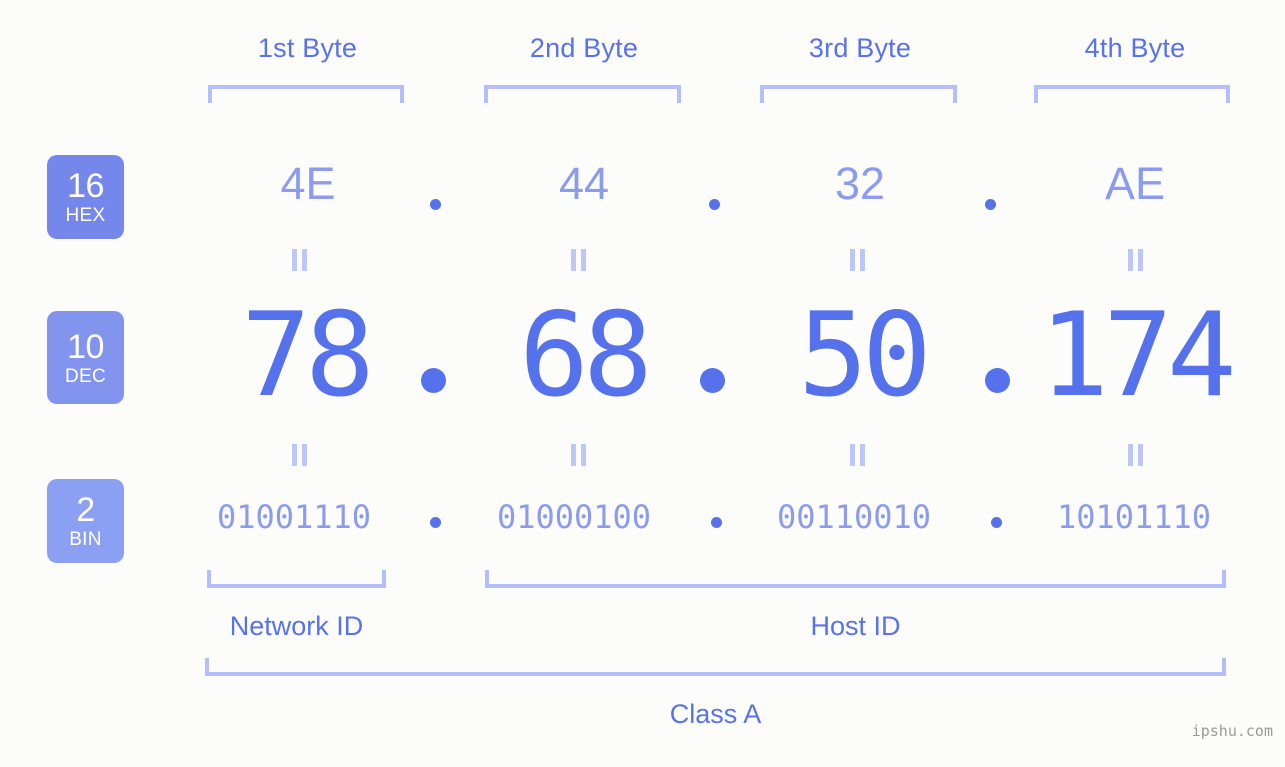 This screenshot has height=767, width=1285. Describe the element at coordinates (296, 626) in the screenshot. I see `network-id-label: Network ID` at that location.